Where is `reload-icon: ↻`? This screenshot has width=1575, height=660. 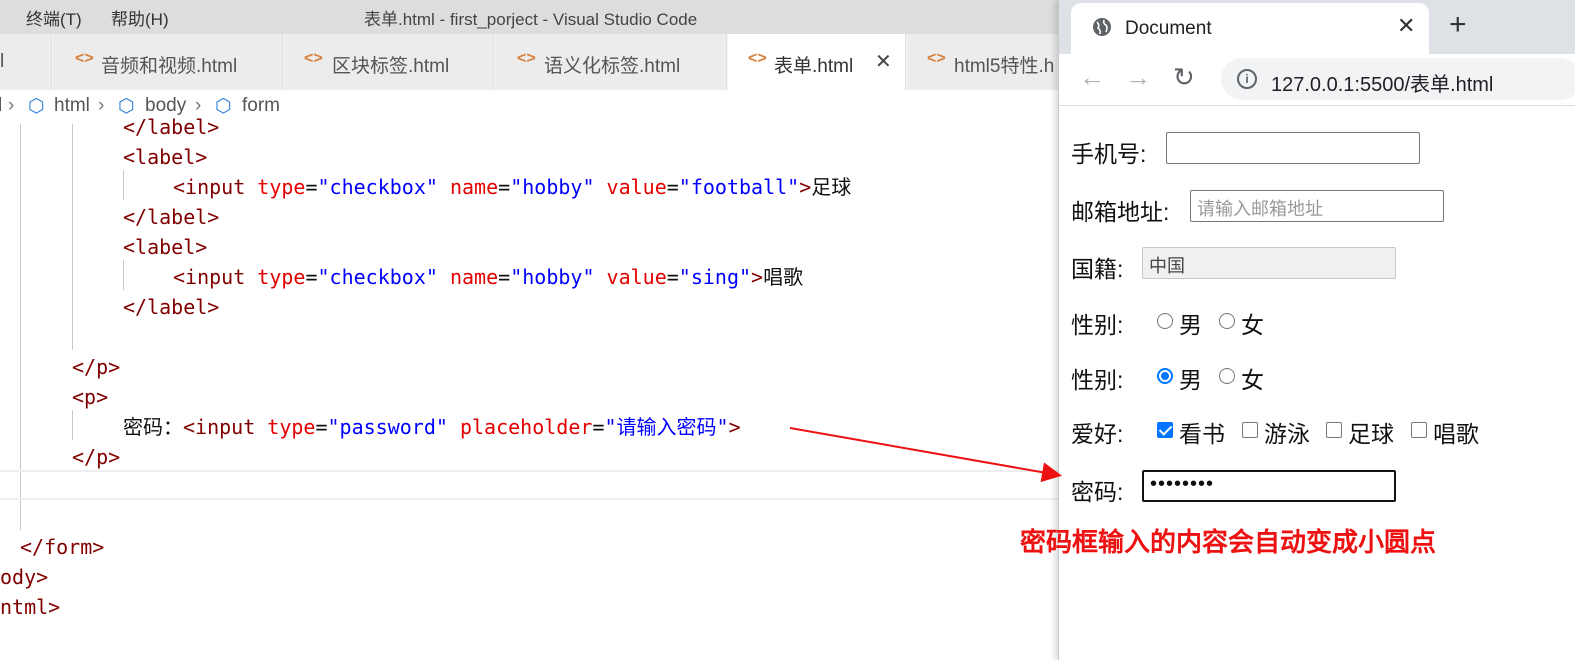
reload-icon: ↻ is located at coordinates (1184, 77).